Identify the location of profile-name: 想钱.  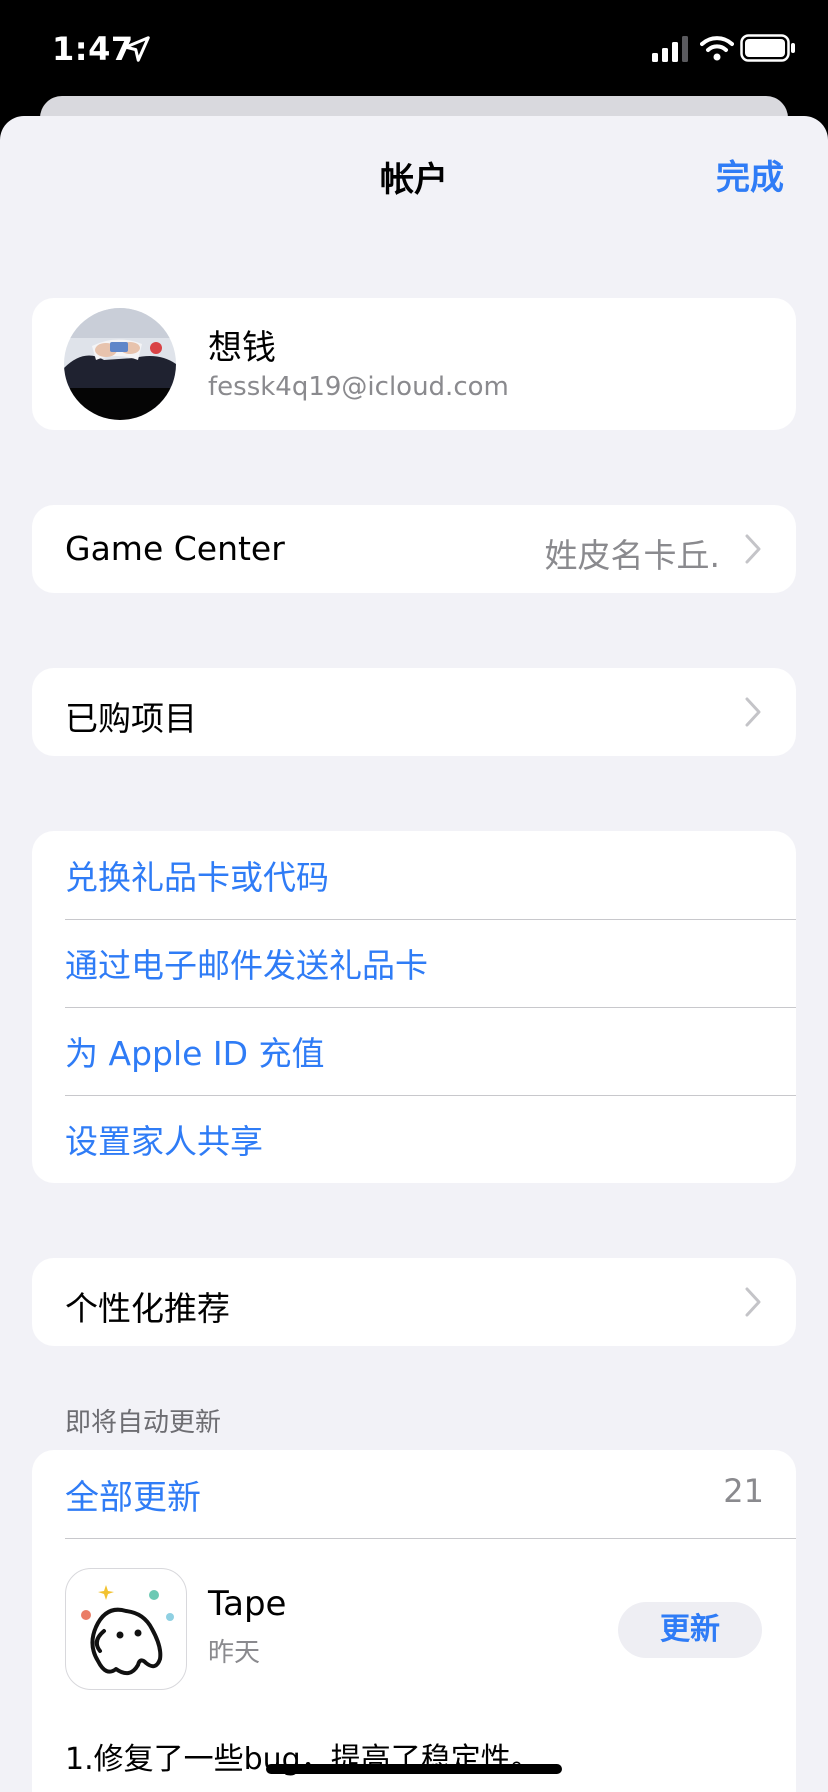
(242, 348).